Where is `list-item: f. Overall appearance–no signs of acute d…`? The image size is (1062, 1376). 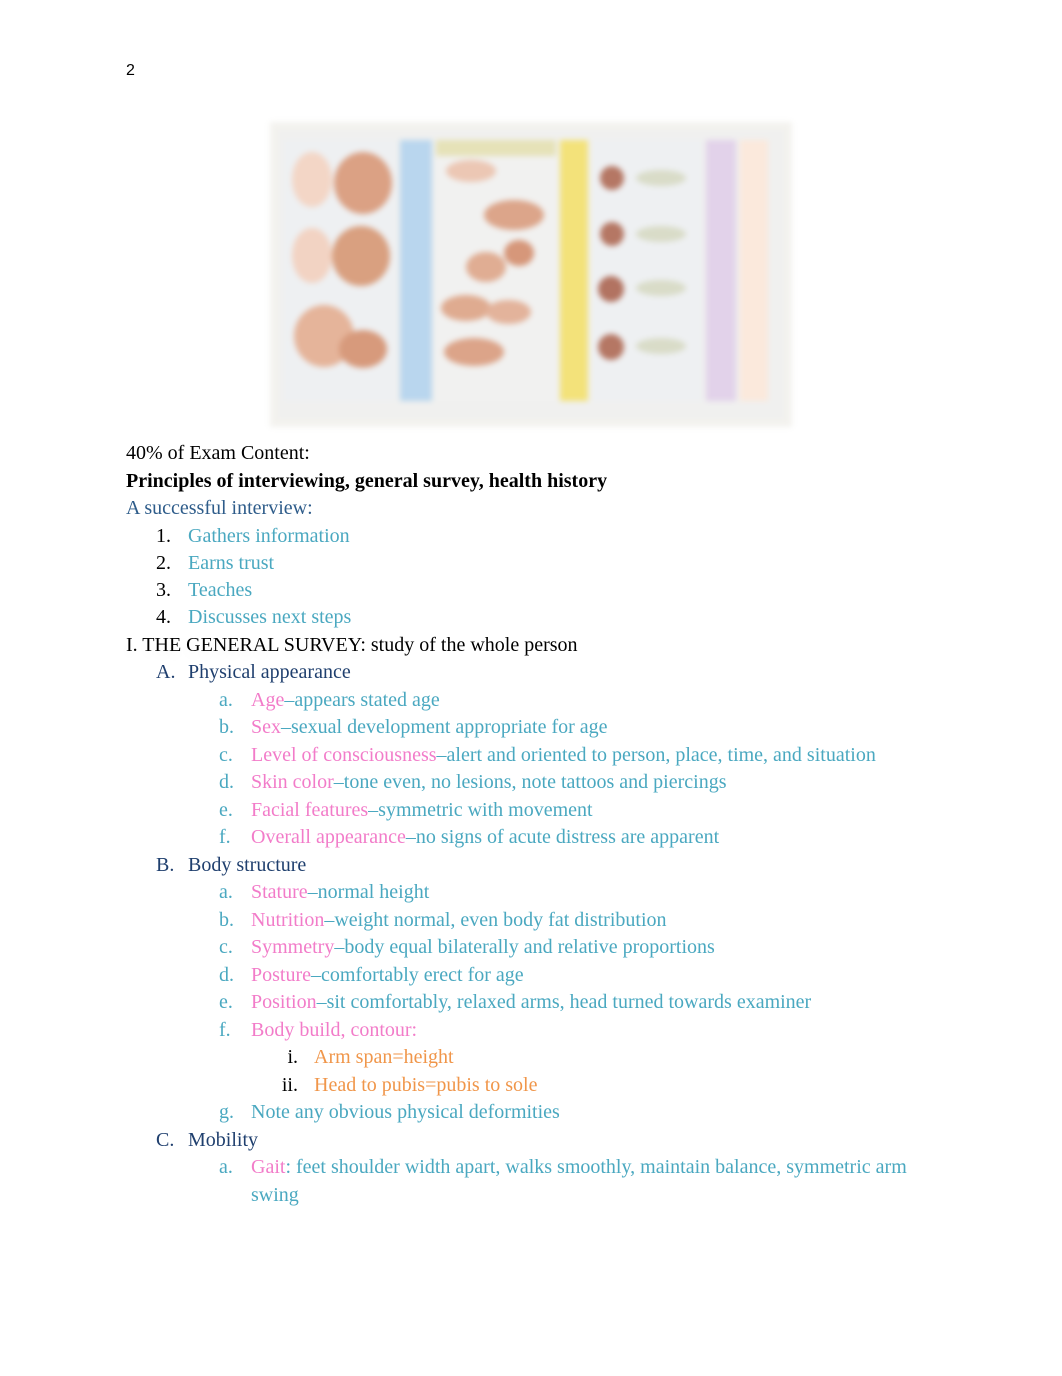 list-item: f. Overall appearance–no signs of acute d… is located at coordinates (469, 837).